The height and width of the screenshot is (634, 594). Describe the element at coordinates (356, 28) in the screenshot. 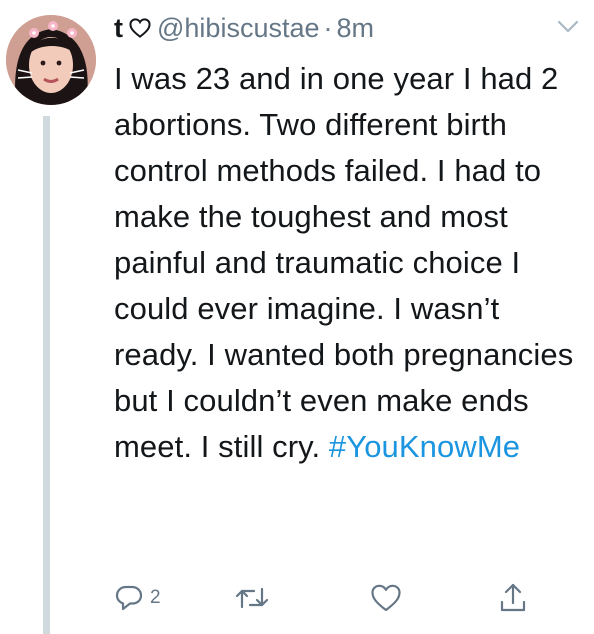

I see `tweet-timestamp: 8m` at that location.